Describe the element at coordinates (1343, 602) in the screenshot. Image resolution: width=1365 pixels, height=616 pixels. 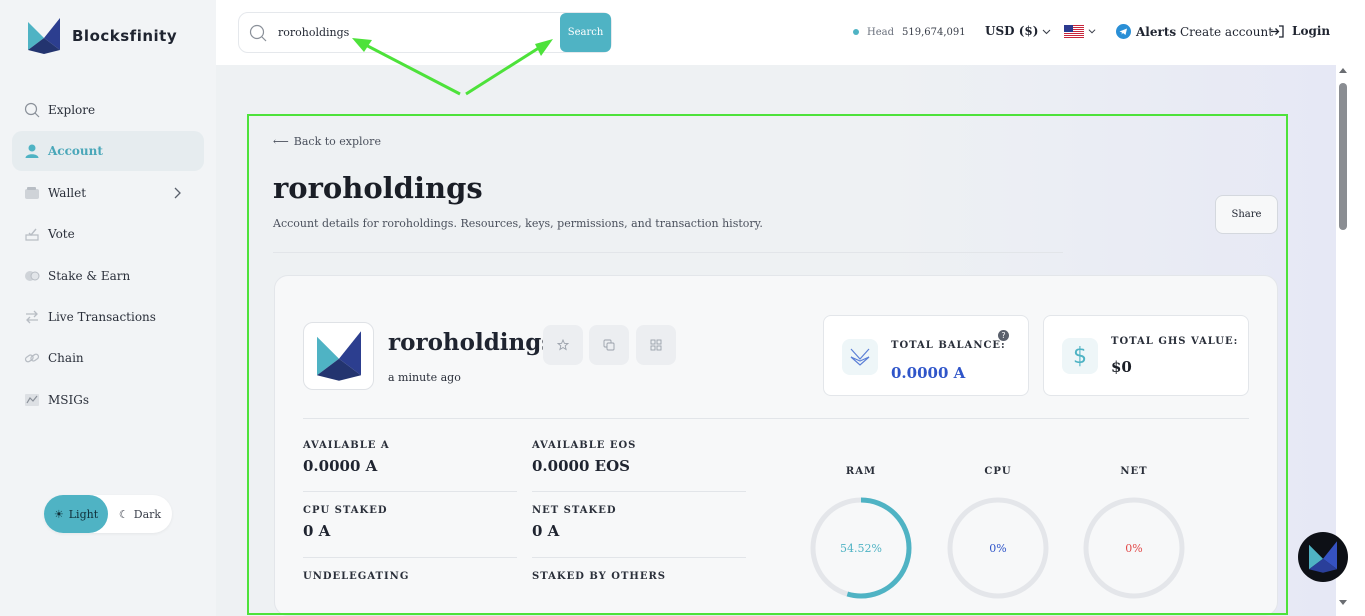
I see `scroll-down-arrow-icon` at that location.